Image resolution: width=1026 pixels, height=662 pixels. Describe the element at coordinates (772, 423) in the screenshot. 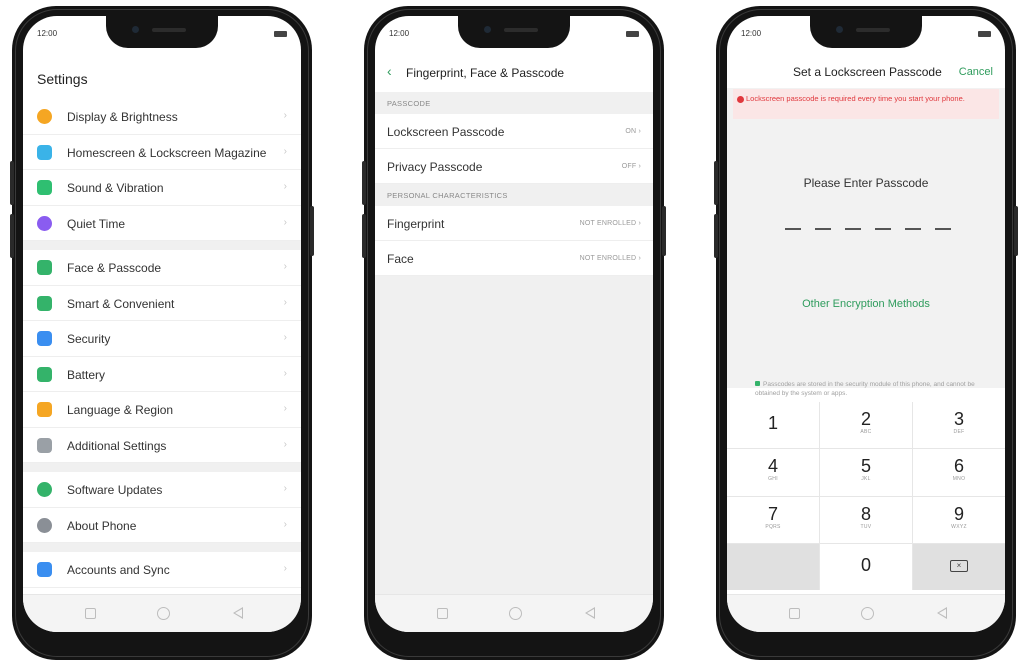

I see `key-digit: 1` at that location.